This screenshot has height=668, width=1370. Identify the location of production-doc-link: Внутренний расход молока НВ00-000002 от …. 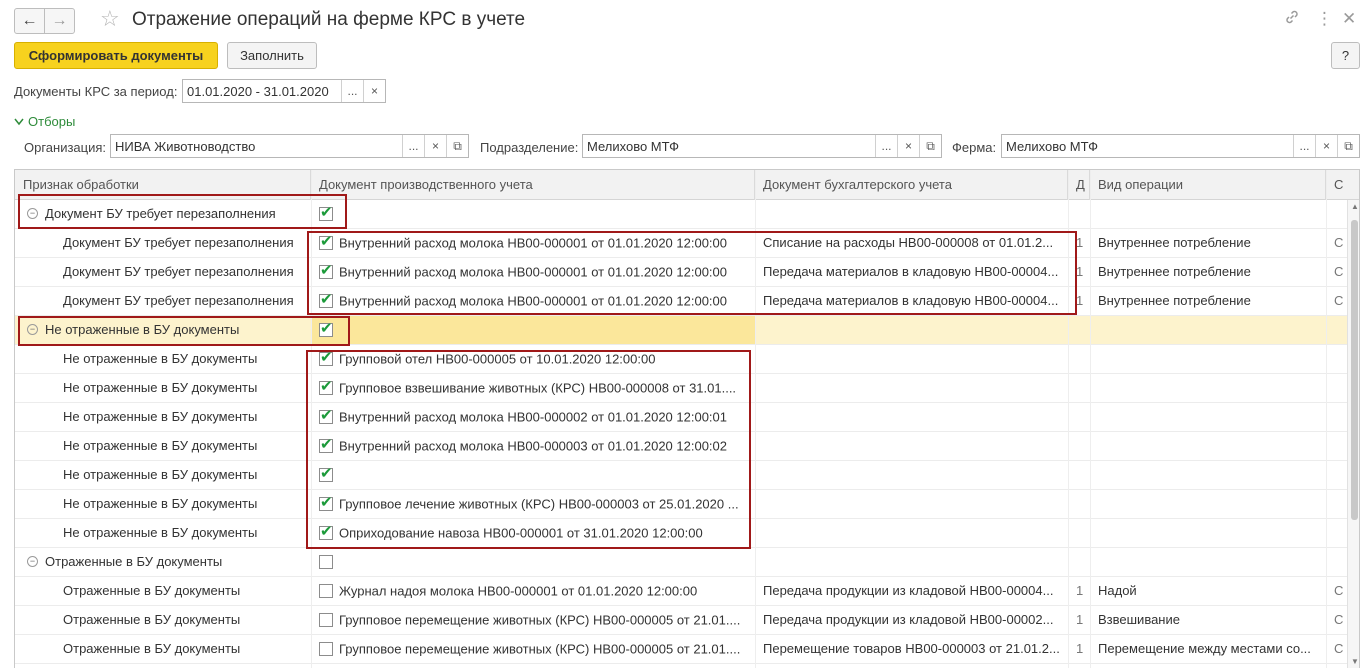
(533, 417).